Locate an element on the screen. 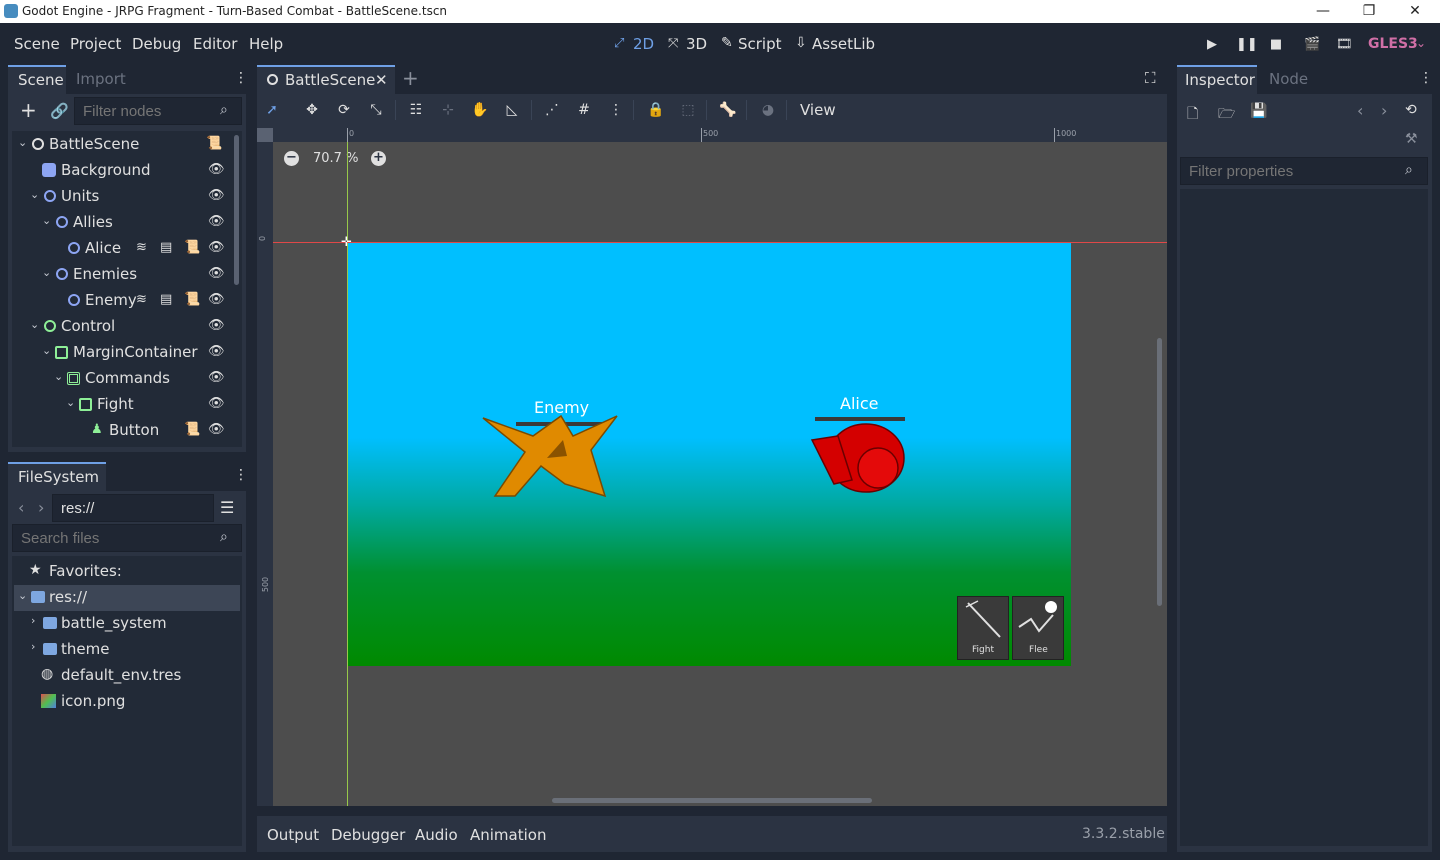  pause-button: ❚❚ is located at coordinates (1247, 45).